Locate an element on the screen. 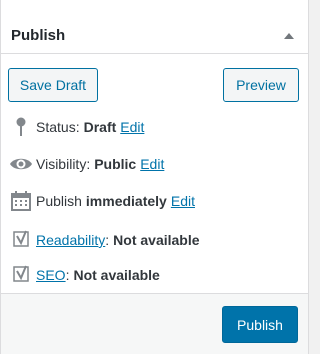  visibility-edit-link: Edit is located at coordinates (152, 164).